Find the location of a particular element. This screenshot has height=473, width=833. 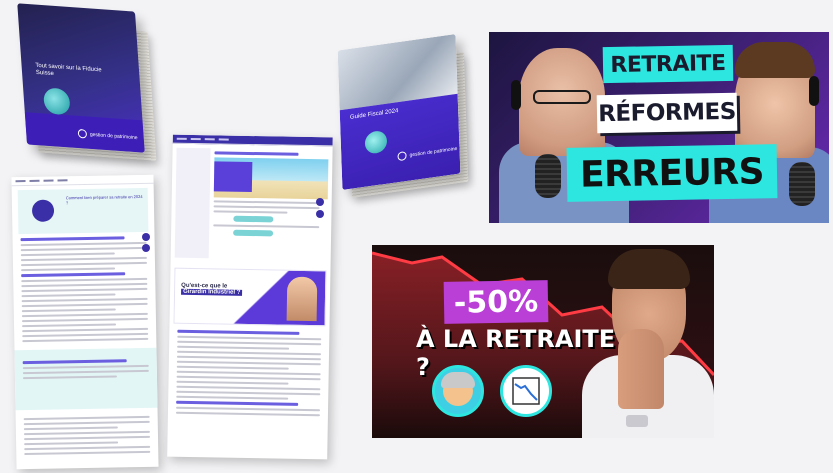

article-band is located at coordinates (86, 379).